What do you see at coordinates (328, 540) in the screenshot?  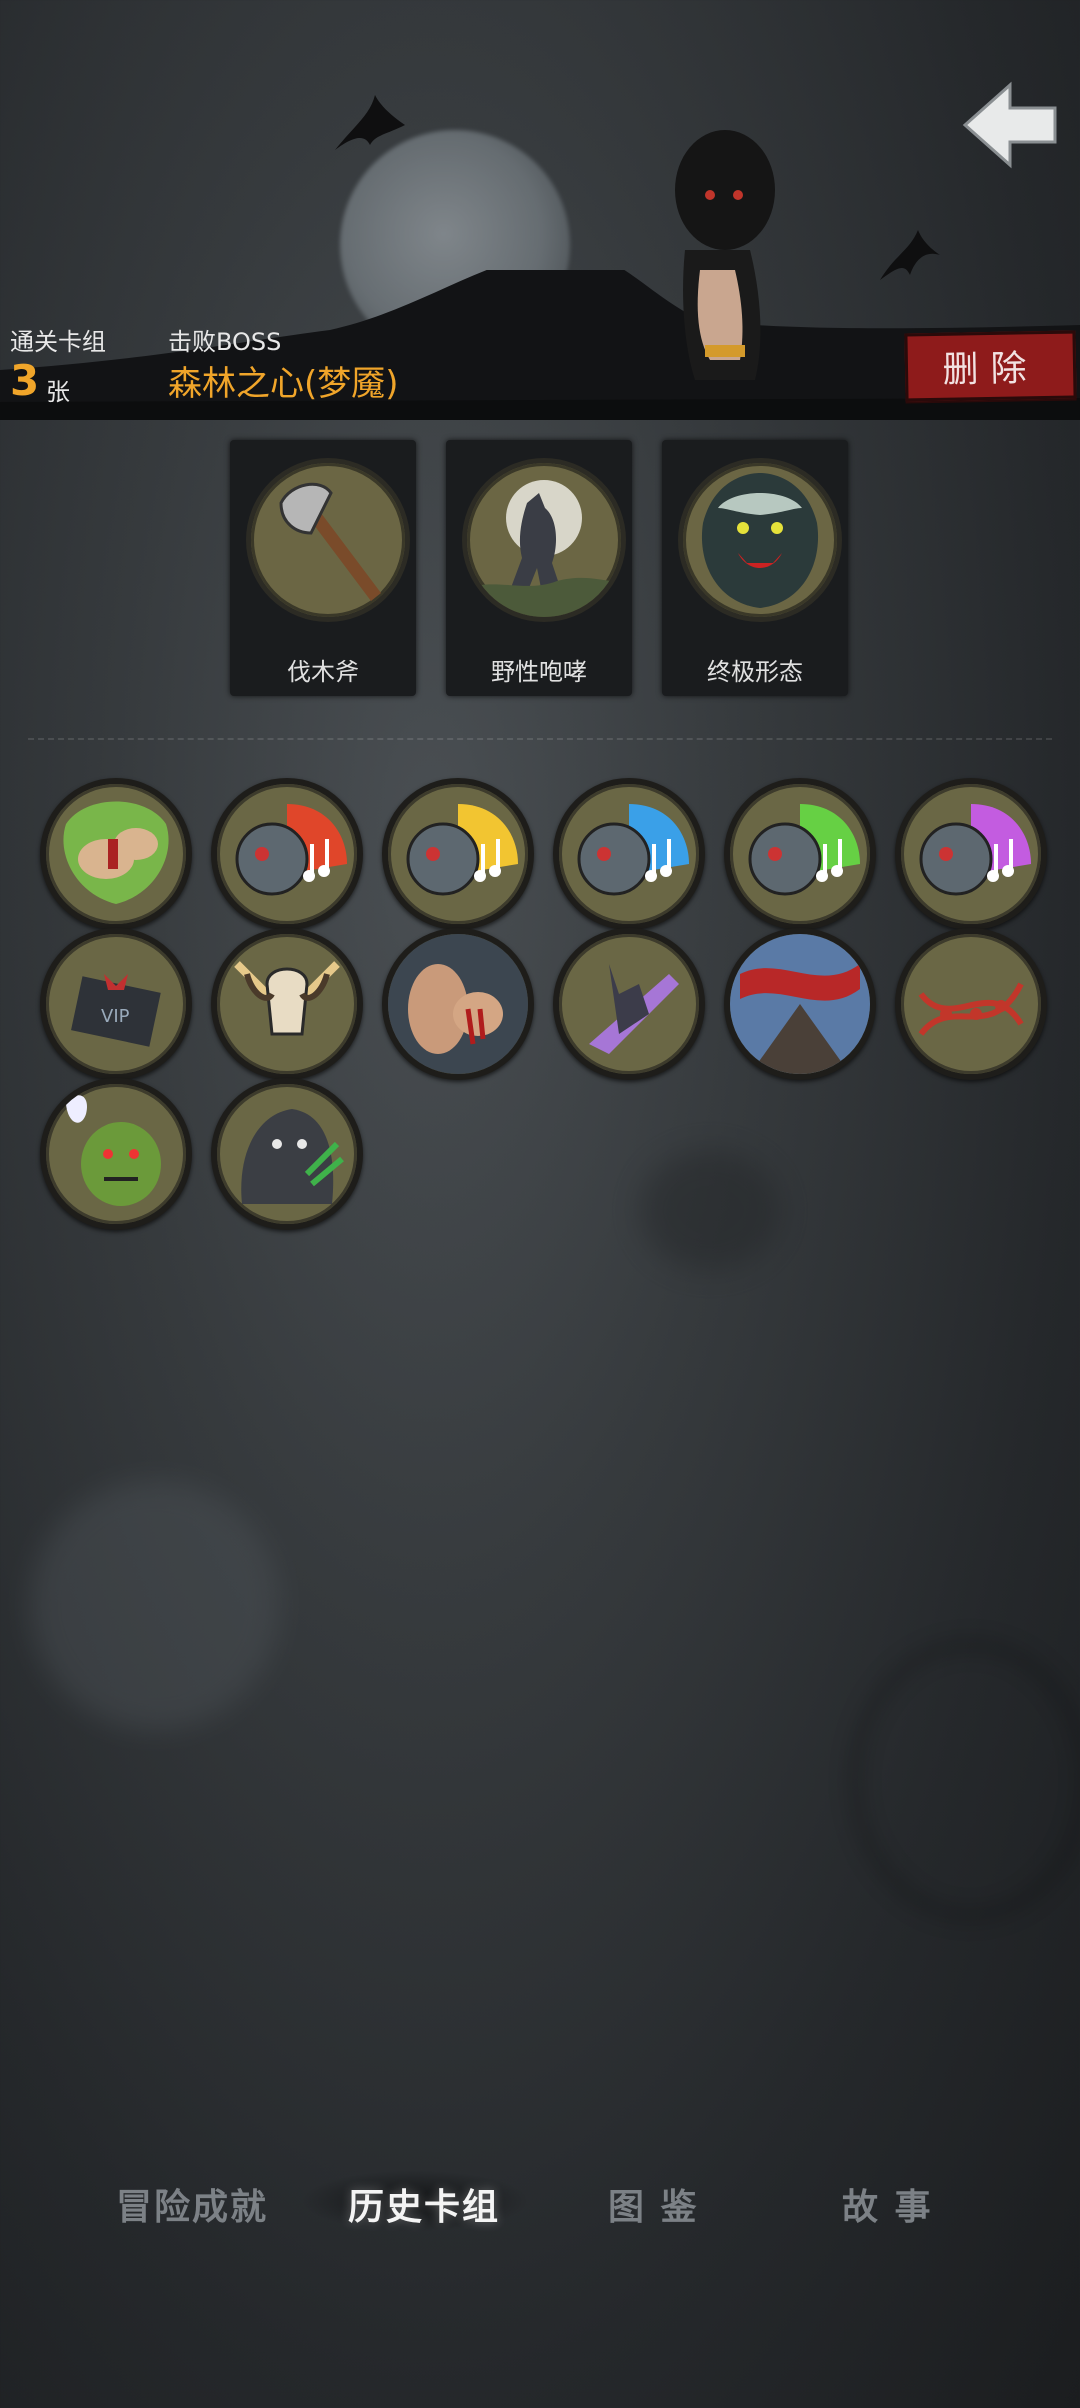 I see `axe-icon` at bounding box center [328, 540].